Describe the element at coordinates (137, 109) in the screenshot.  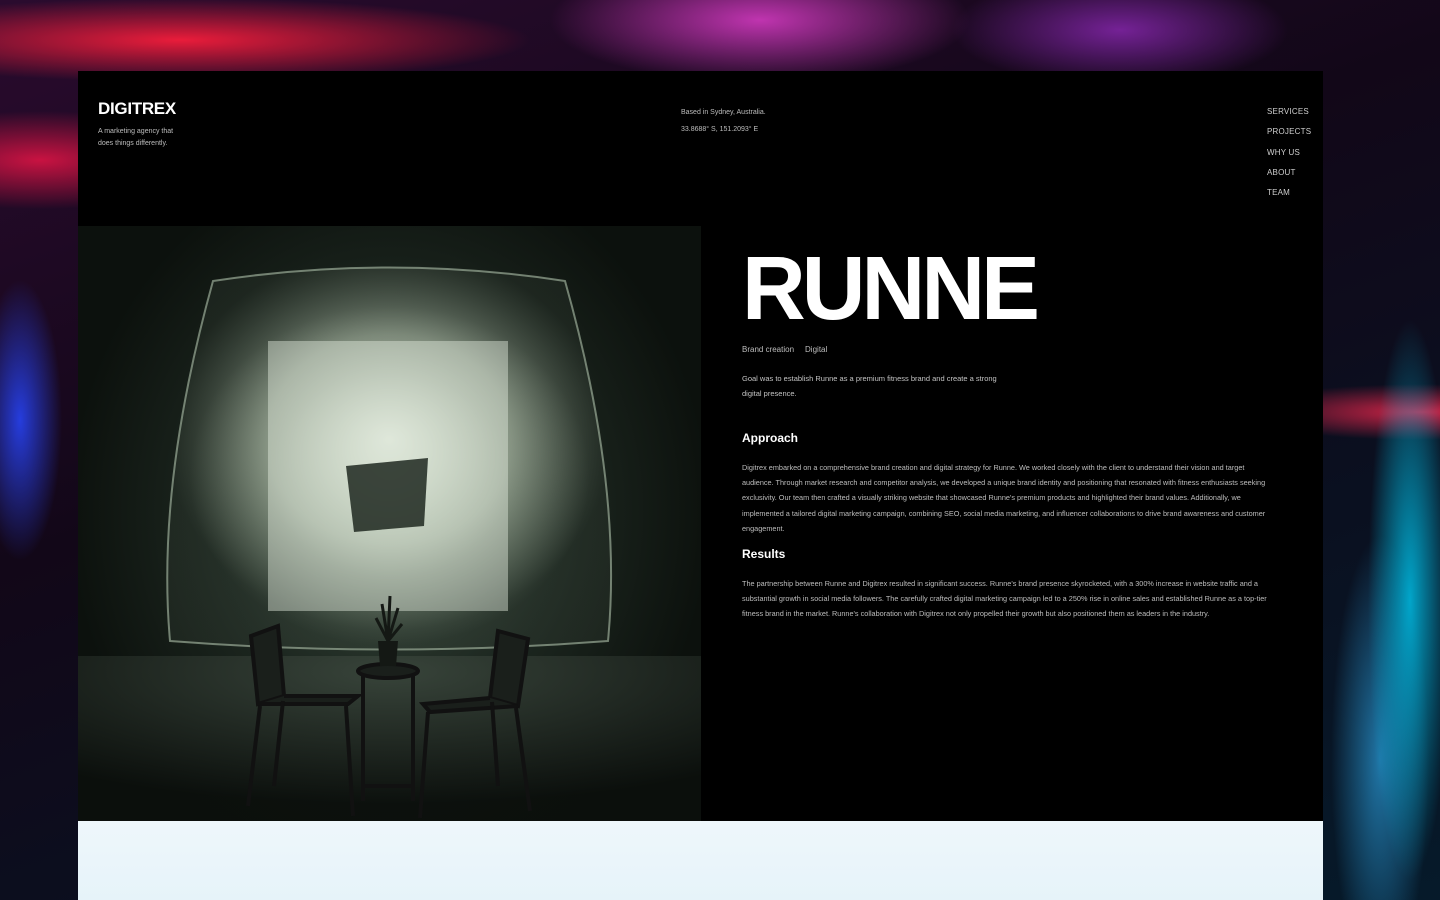
I see `logo: DIGITREX` at that location.